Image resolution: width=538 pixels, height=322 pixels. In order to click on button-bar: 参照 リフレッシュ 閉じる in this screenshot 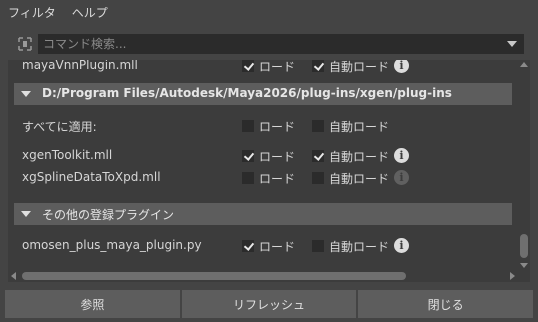, I will do `click(269, 304)`.